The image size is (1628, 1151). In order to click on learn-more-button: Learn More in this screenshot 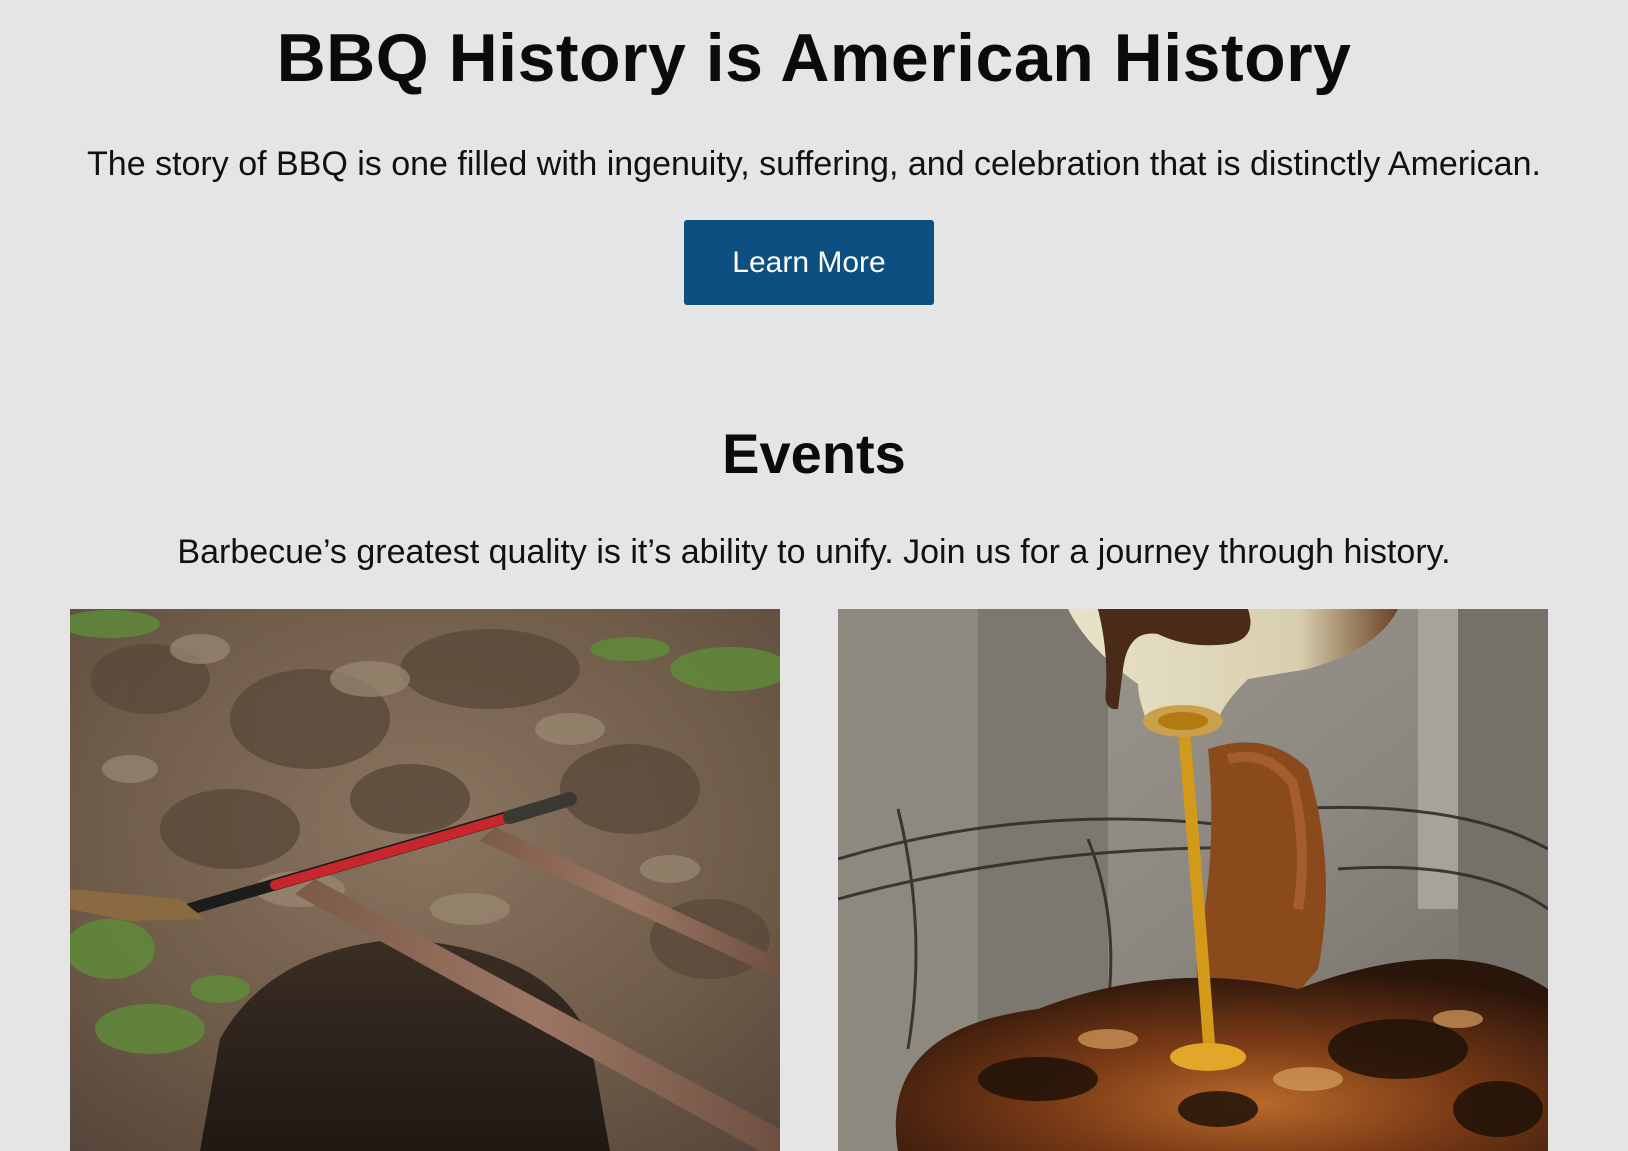, I will do `click(809, 262)`.